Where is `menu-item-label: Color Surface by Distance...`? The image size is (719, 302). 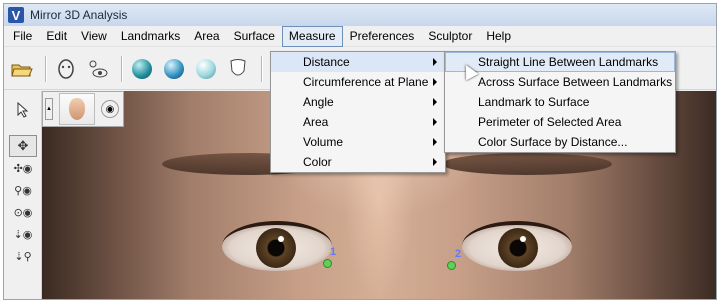 menu-item-label: Color Surface by Distance... is located at coordinates (553, 142).